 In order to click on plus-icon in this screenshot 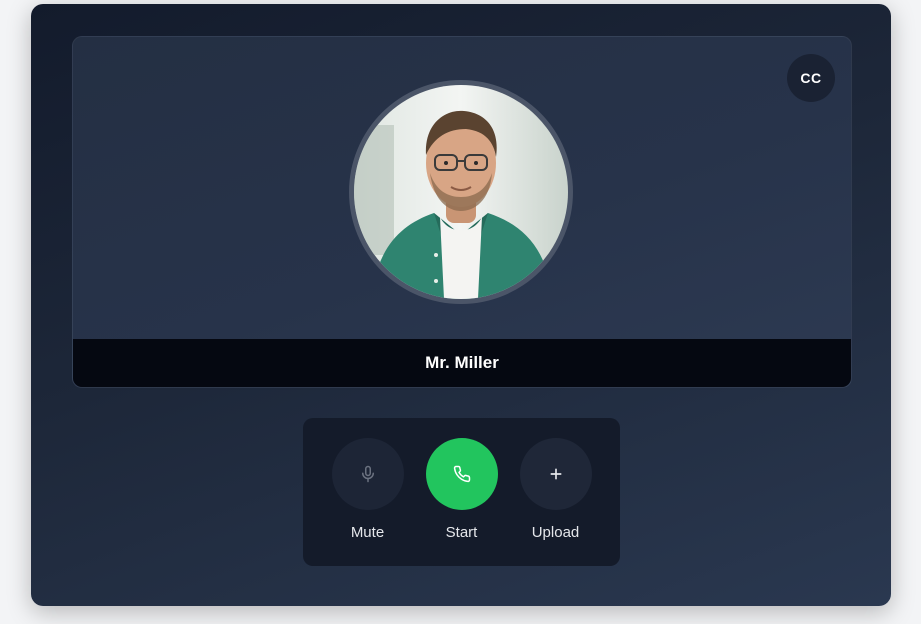, I will do `click(555, 474)`.